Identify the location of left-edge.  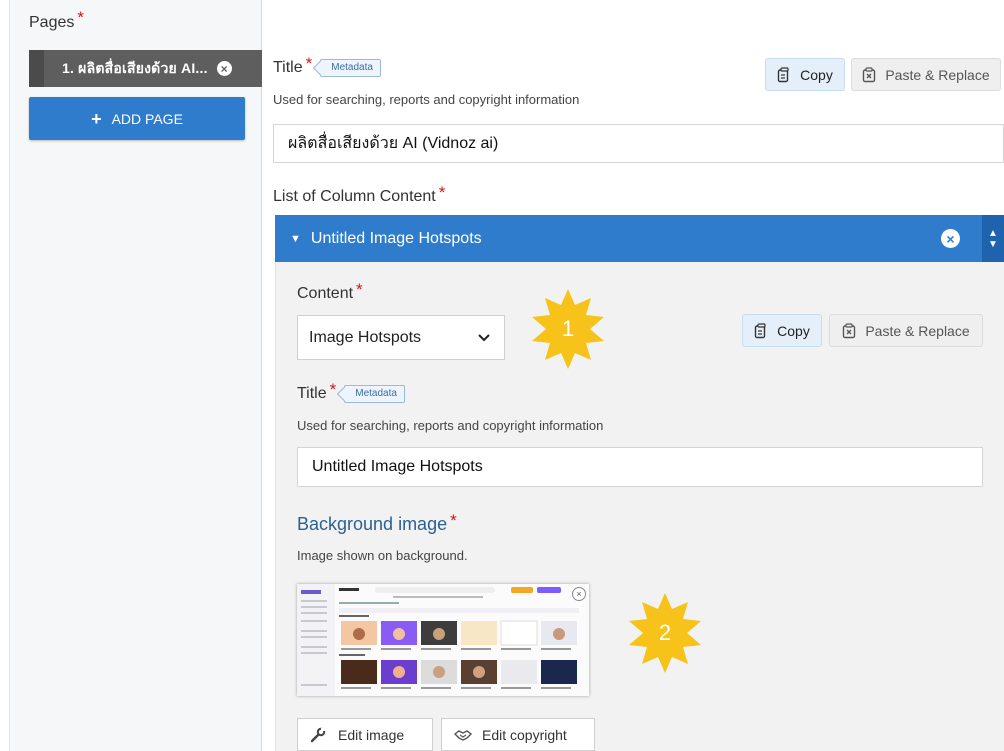
(5, 375).